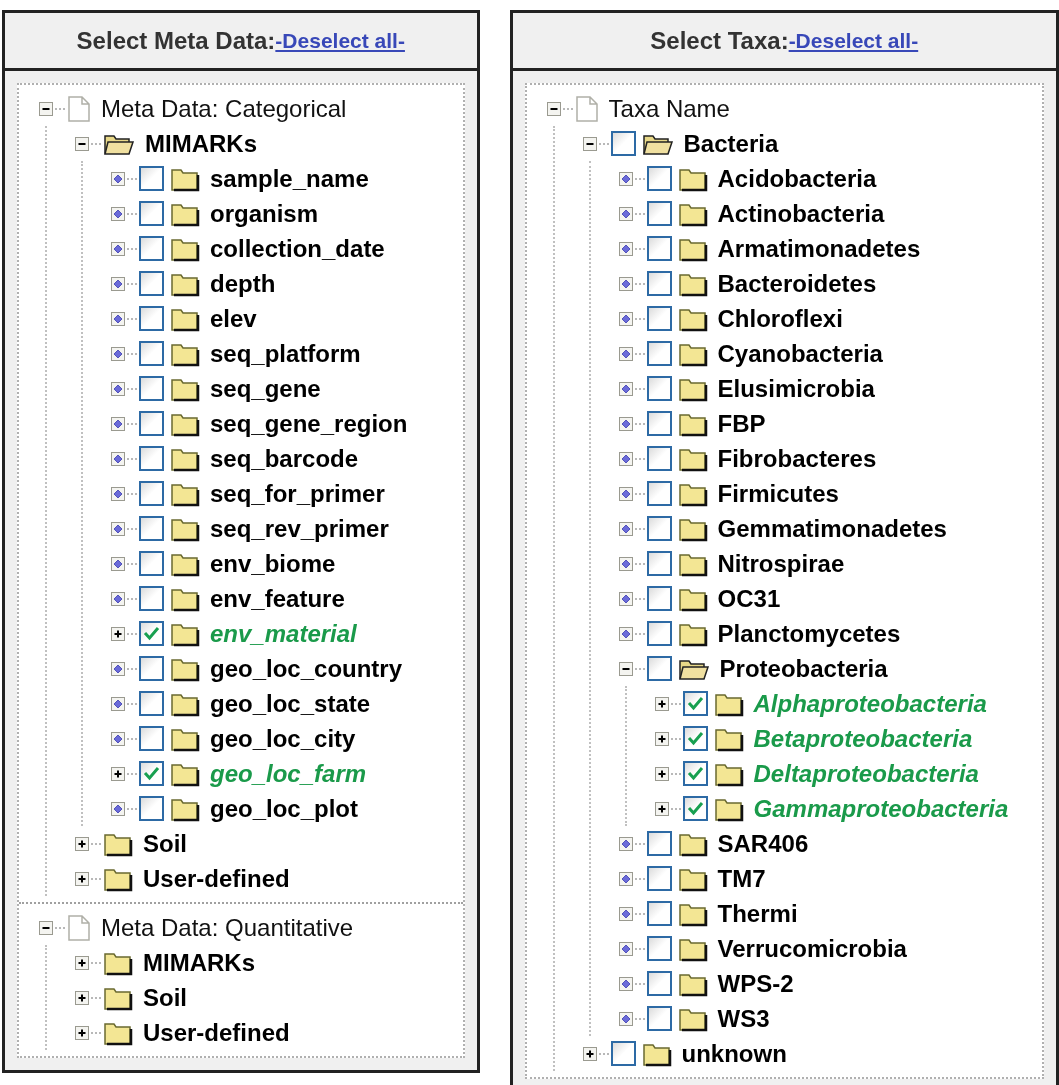 Image resolution: width=1059 pixels, height=1085 pixels. I want to click on tree-item-label: Fibrobacteres, so click(797, 458).